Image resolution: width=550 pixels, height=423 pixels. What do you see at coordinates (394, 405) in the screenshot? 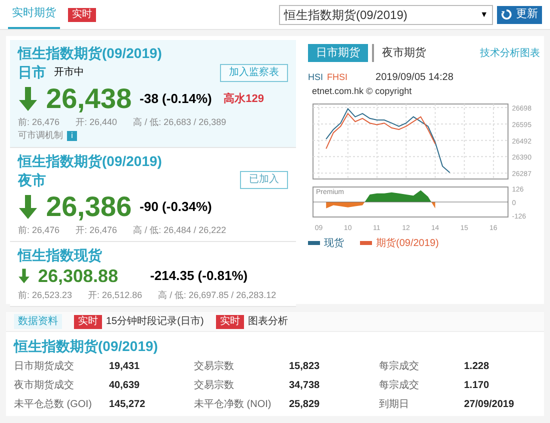
I see `stat-label: 到期日` at bounding box center [394, 405].